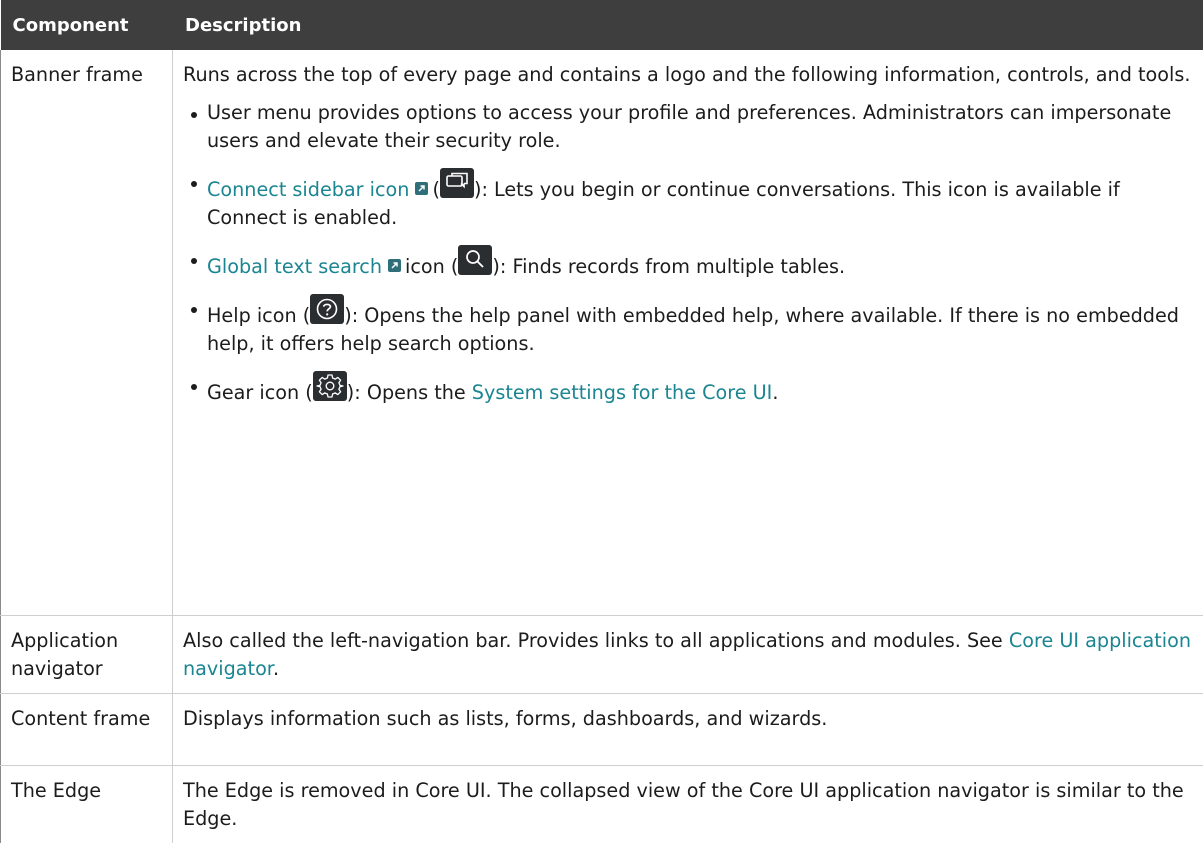 The image size is (1203, 843). I want to click on help-icon-label: Help icon (, so click(258, 315).